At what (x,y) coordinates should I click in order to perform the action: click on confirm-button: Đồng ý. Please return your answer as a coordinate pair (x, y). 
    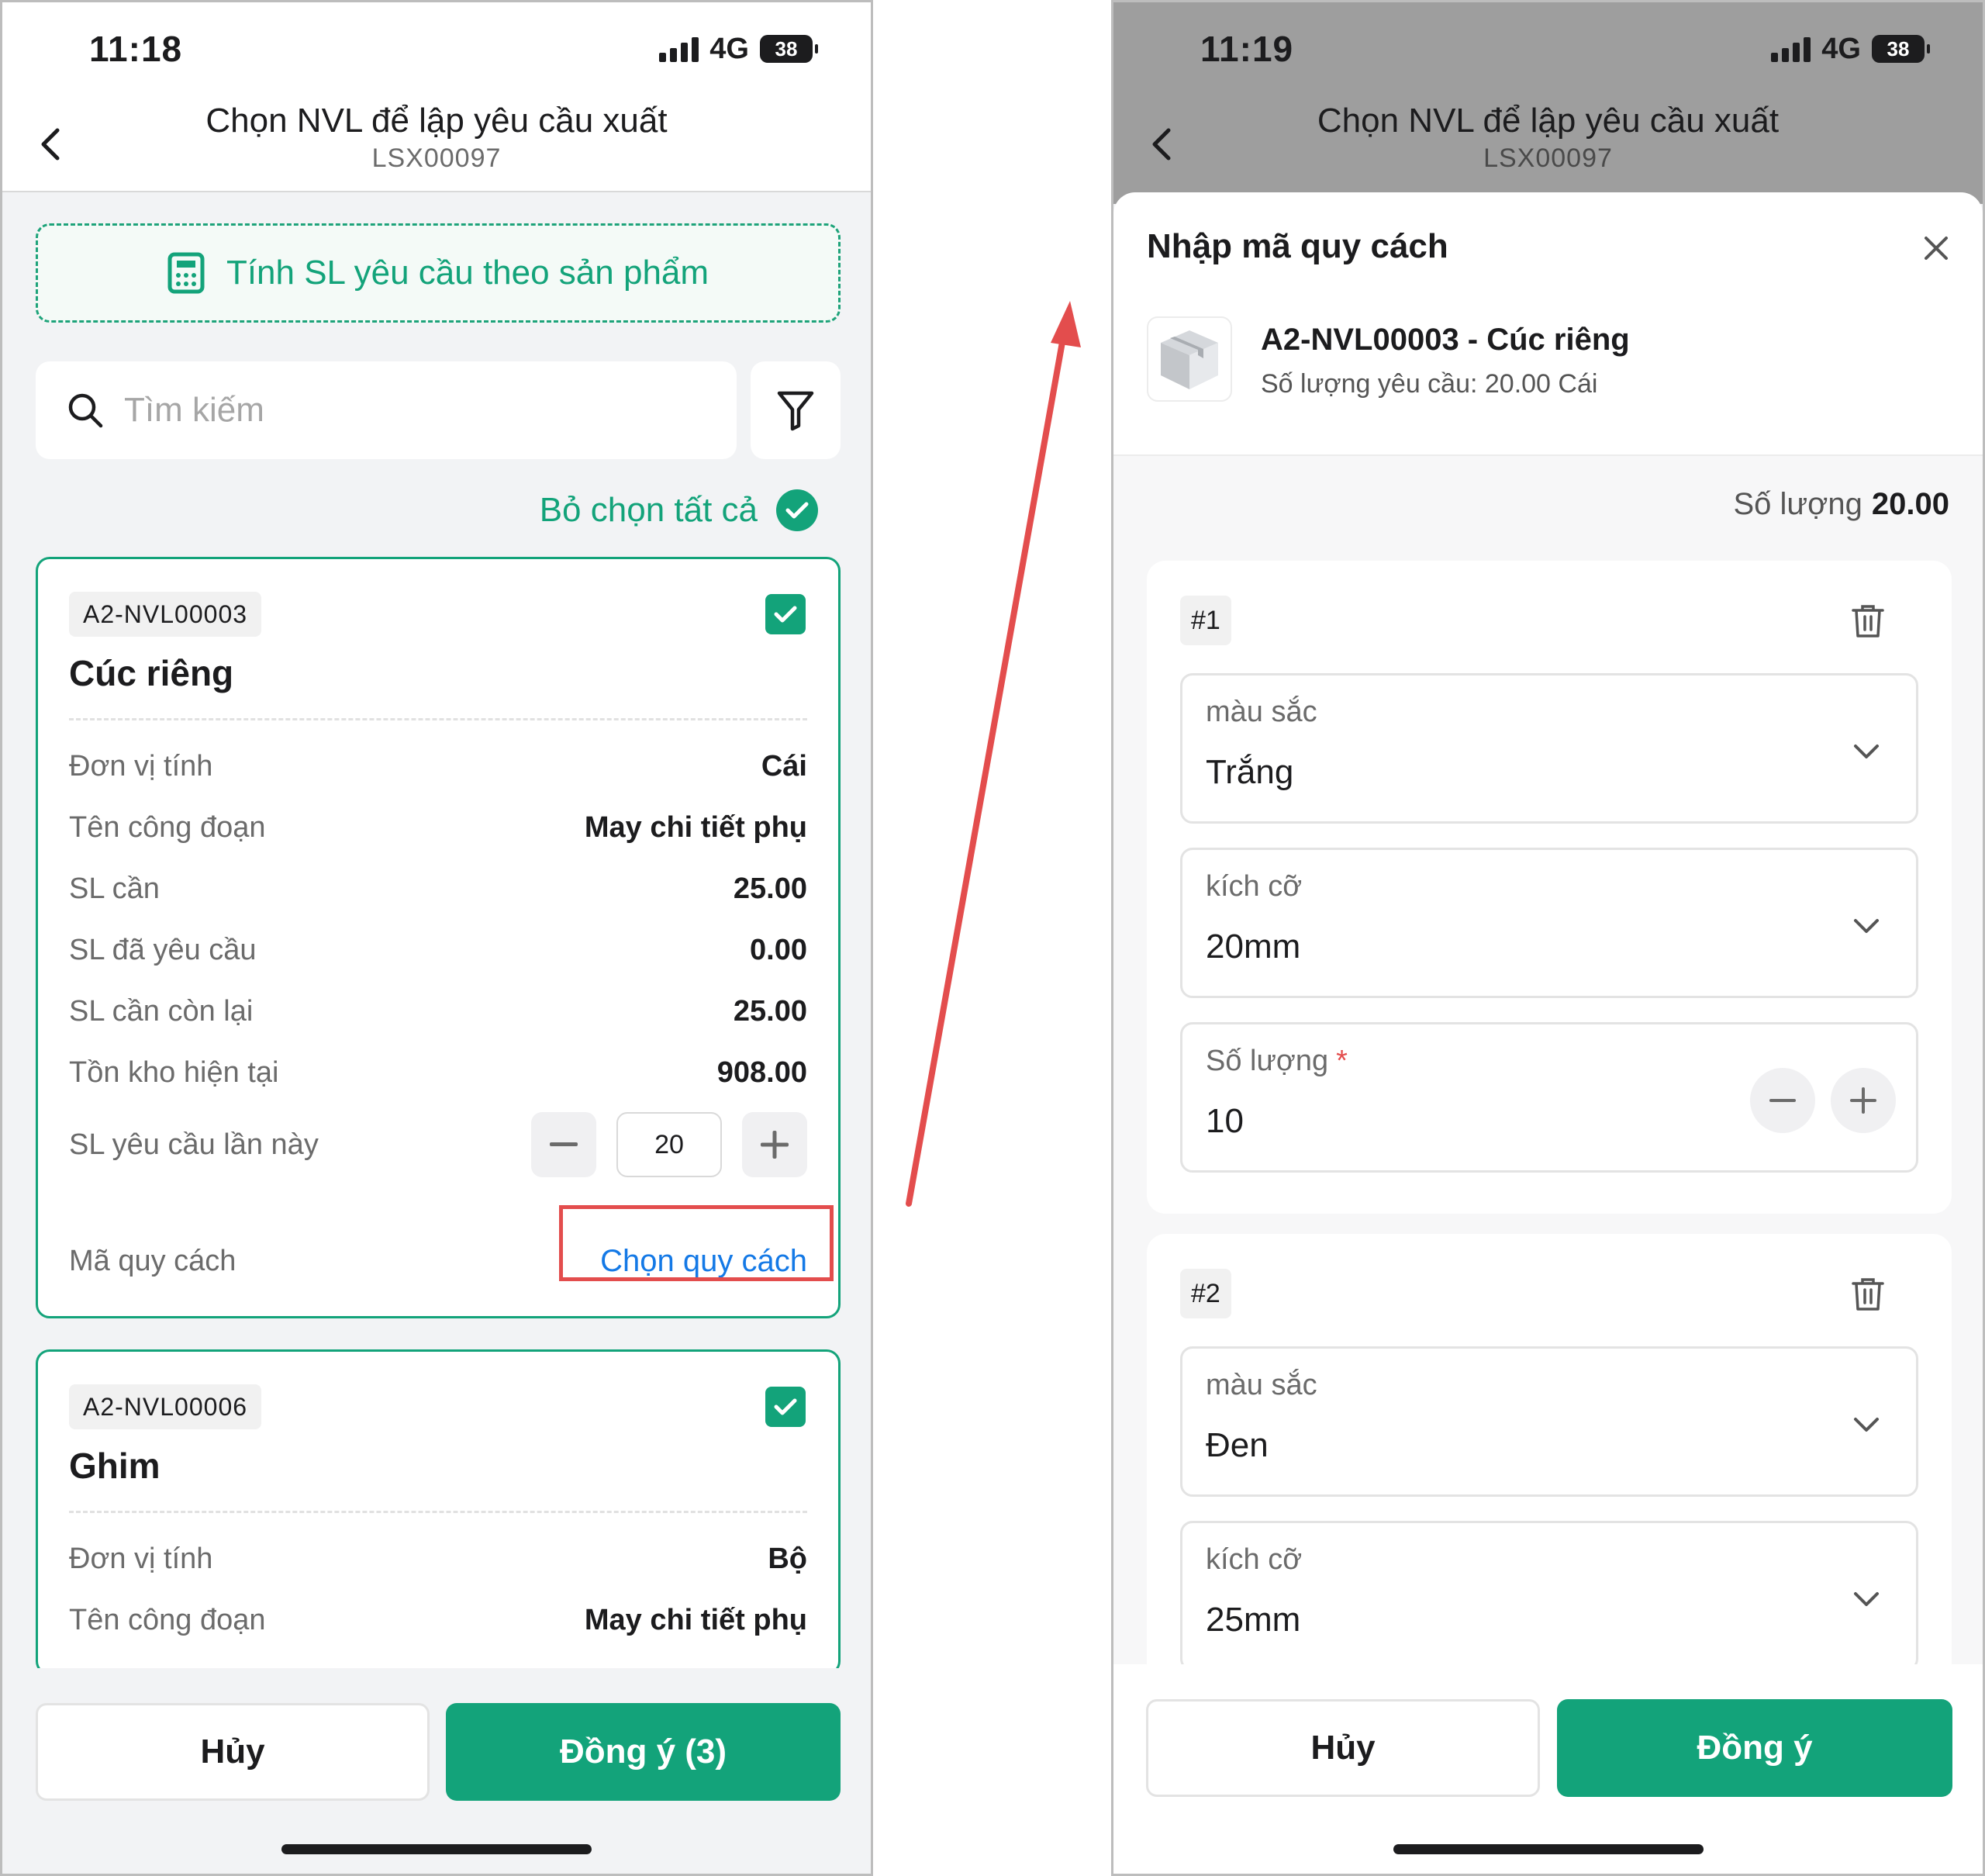
    Looking at the image, I should click on (1754, 1748).